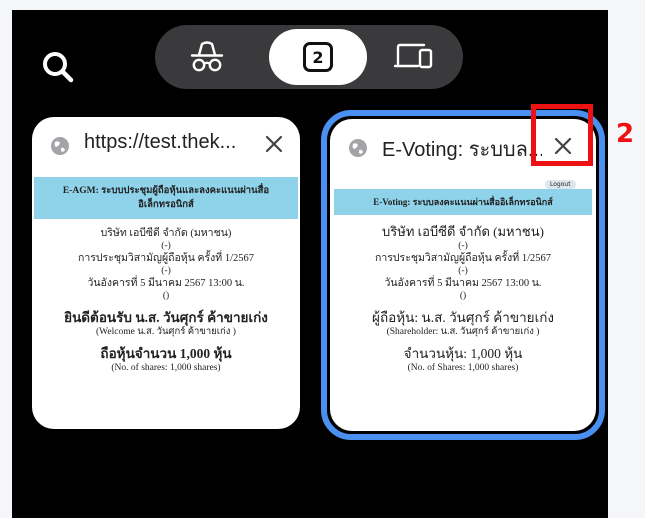  What do you see at coordinates (166, 368) in the screenshot?
I see `shares-text-en: (No. of shares: 1,000 shares)` at bounding box center [166, 368].